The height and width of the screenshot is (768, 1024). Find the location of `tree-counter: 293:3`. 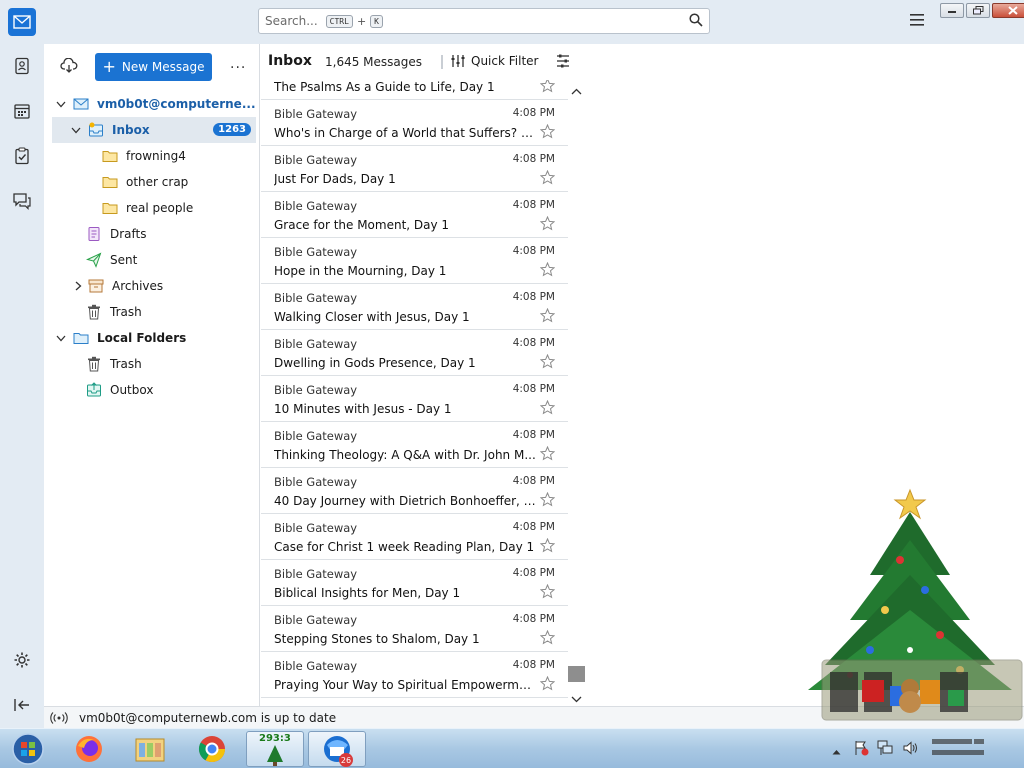

tree-counter: 293:3 is located at coordinates (275, 738).